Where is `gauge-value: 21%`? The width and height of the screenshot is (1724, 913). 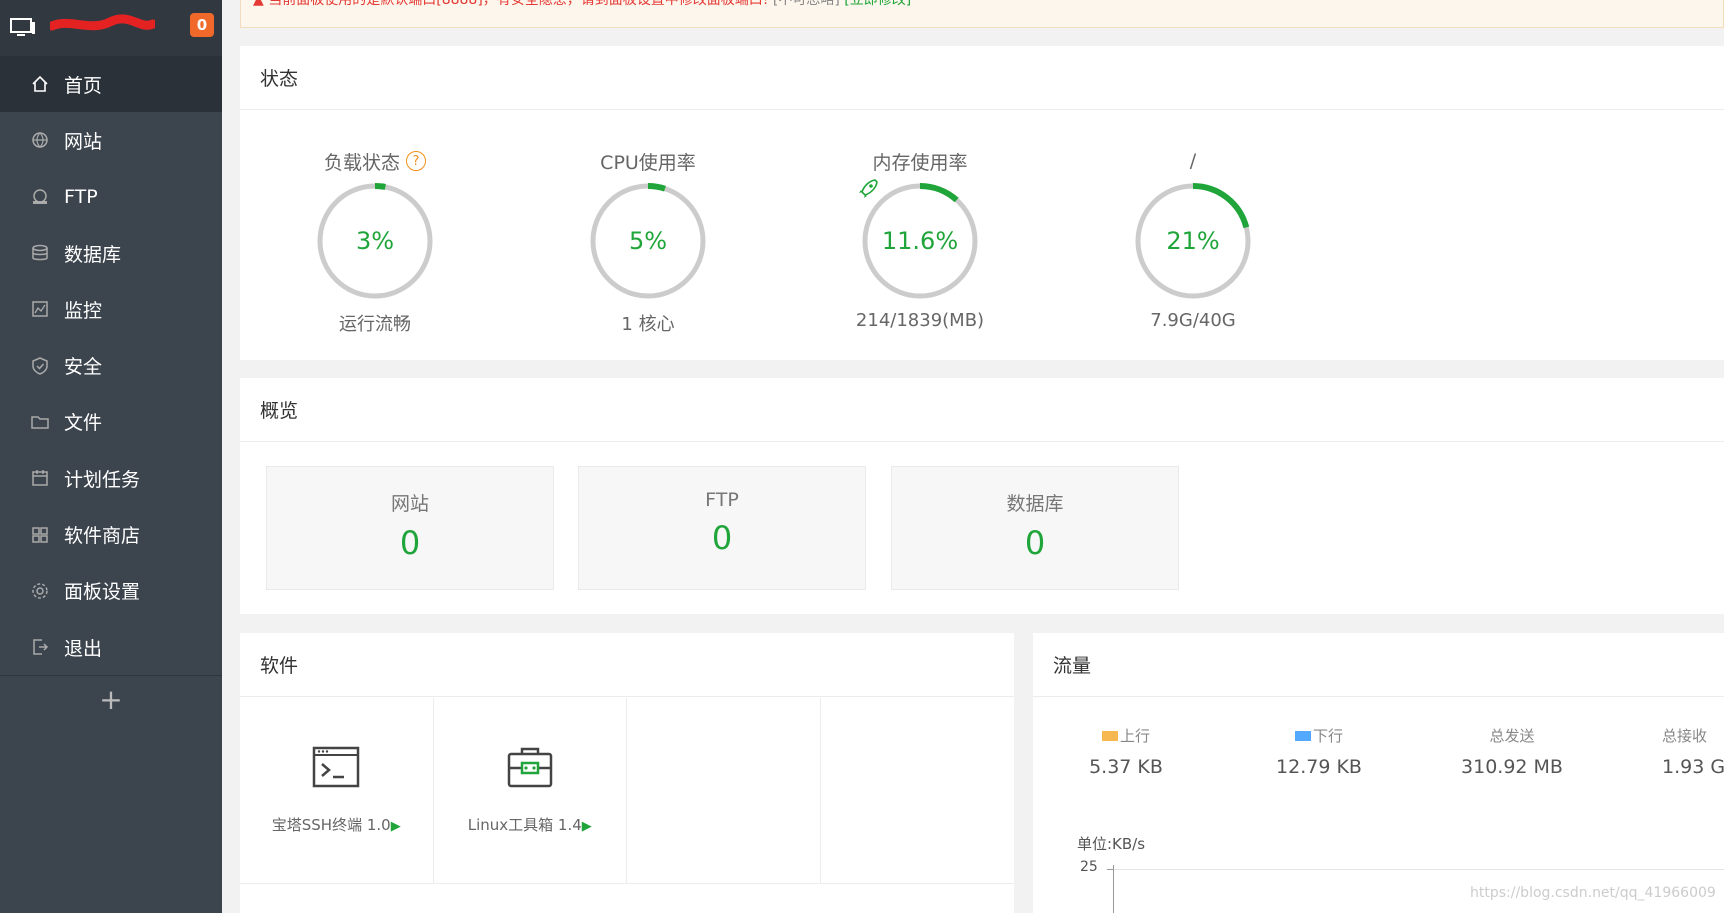
gauge-value: 21% is located at coordinates (1193, 241).